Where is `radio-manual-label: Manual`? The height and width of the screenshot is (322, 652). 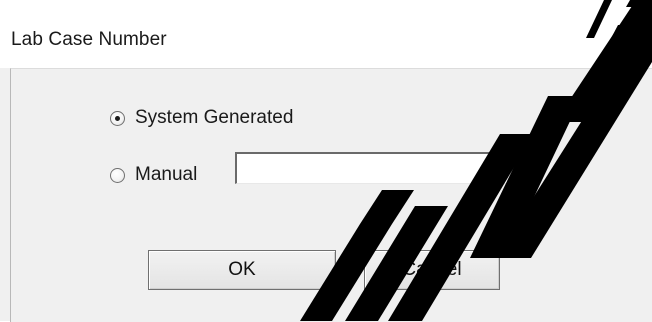
radio-manual-label: Manual is located at coordinates (166, 175).